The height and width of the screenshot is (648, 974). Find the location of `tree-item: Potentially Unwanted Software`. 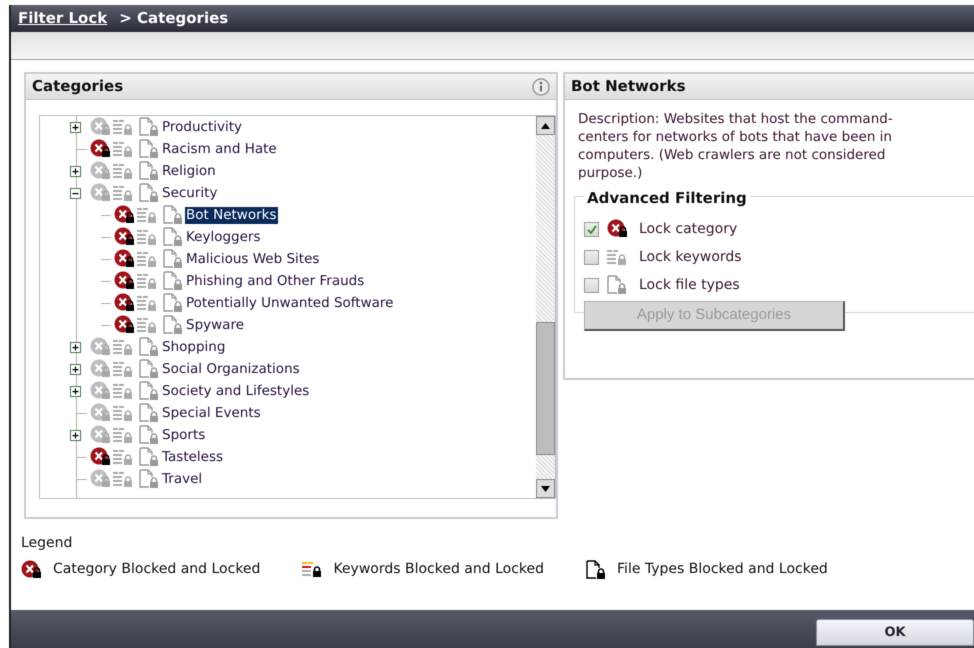

tree-item: Potentially Unwanted Software is located at coordinates (289, 303).